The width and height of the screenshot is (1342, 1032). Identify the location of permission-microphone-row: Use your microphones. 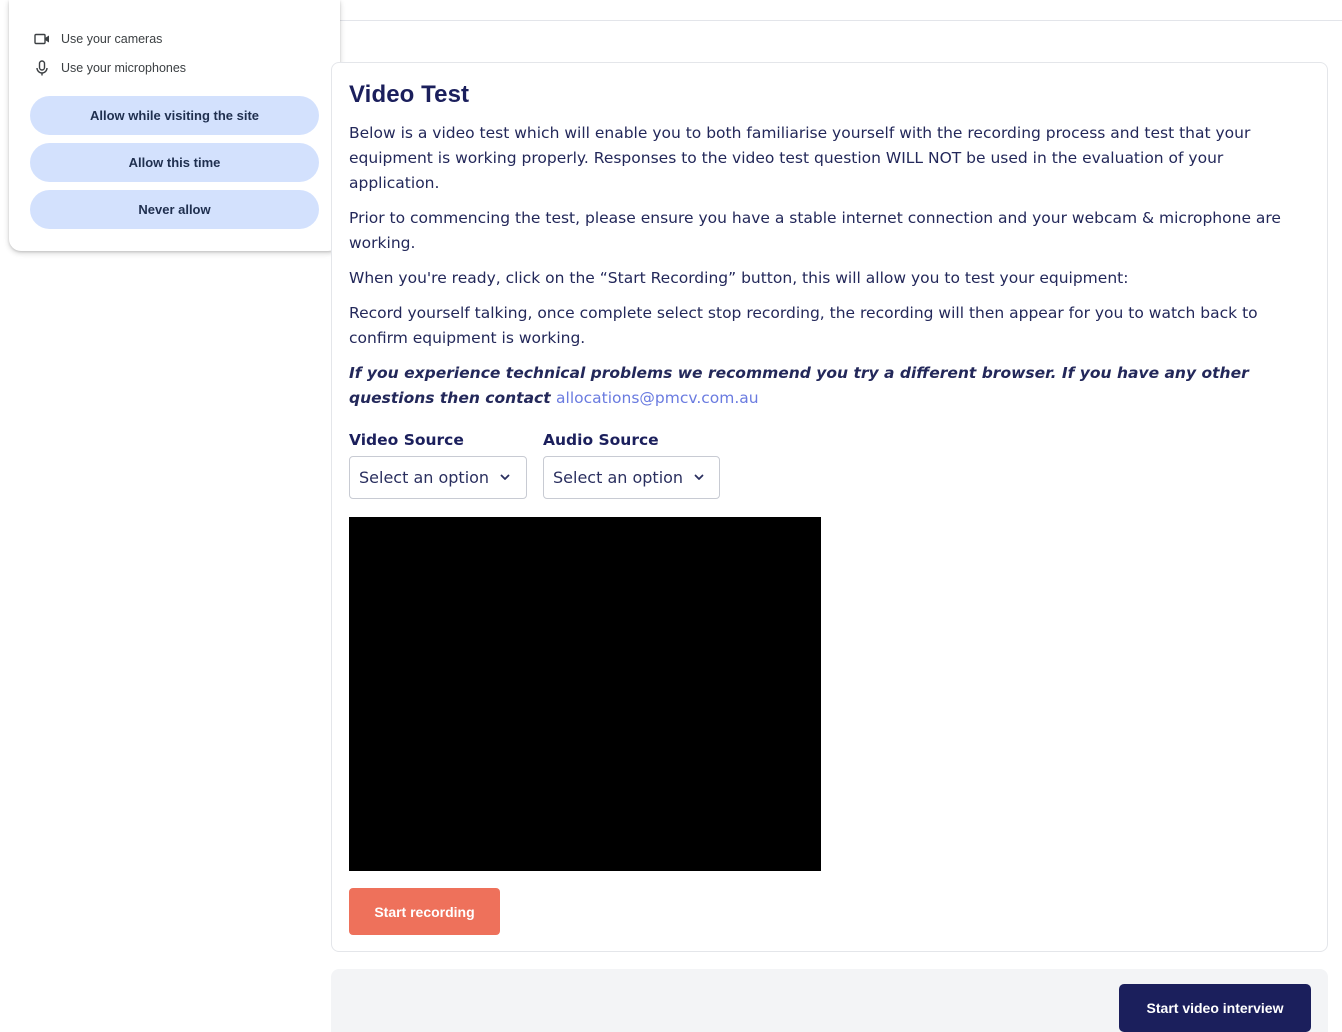
(109, 68).